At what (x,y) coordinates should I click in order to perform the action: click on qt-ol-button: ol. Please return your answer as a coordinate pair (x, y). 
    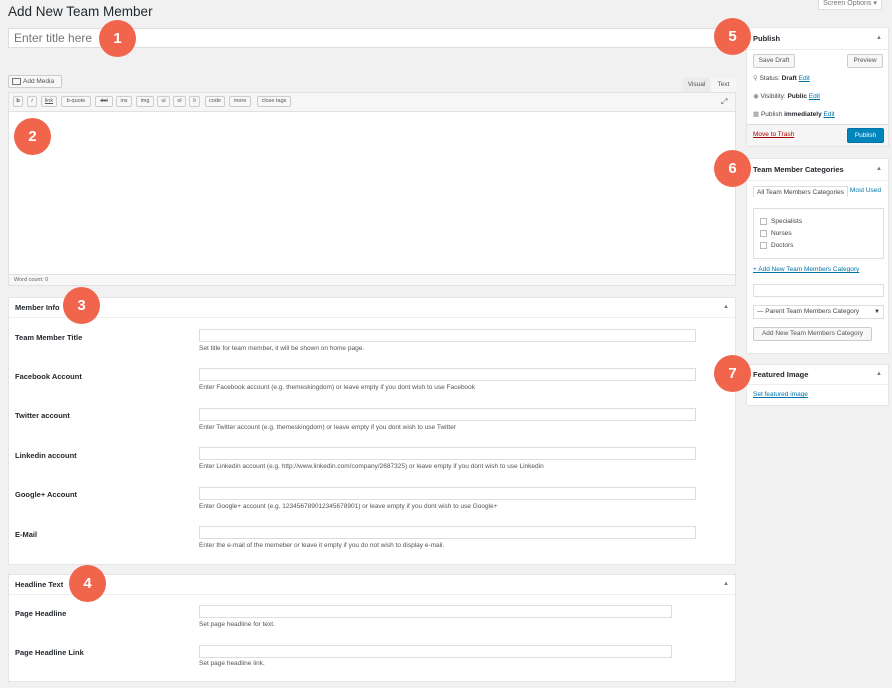
    Looking at the image, I should click on (179, 101).